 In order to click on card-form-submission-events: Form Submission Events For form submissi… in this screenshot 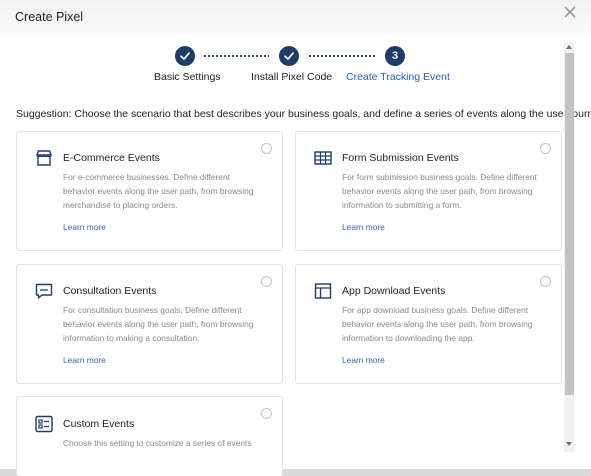, I will do `click(428, 191)`.